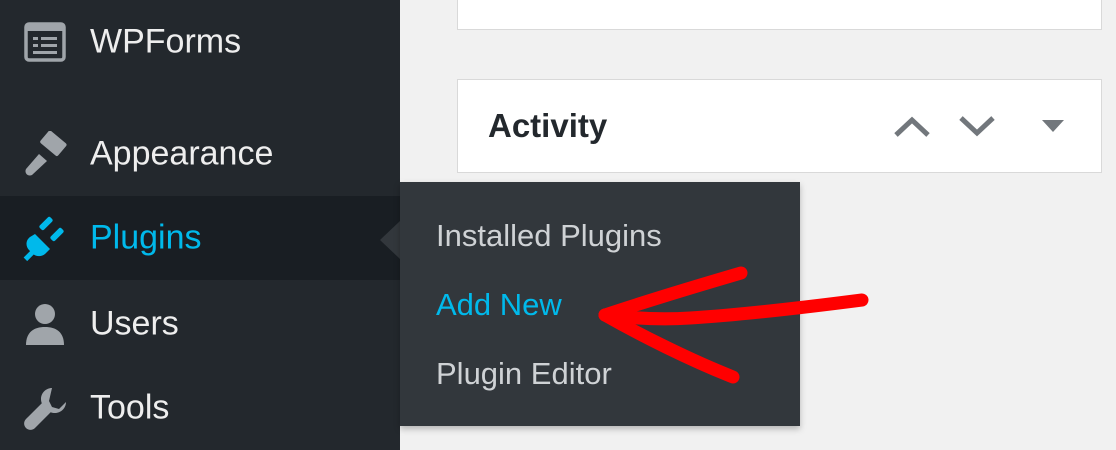 This screenshot has height=450, width=1116. I want to click on dashboard-widget-top, so click(779, 15).